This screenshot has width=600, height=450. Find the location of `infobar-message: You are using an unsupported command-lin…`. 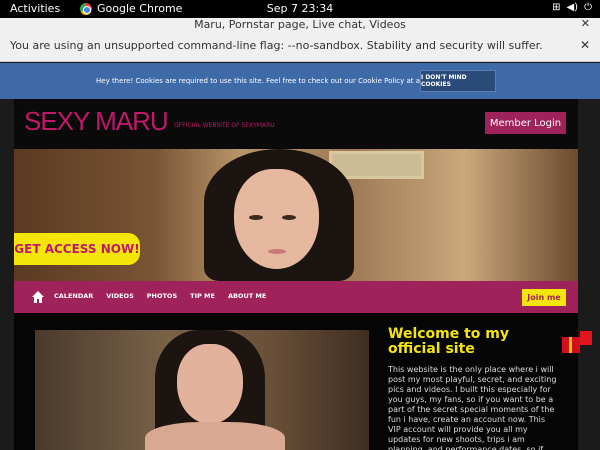

infobar-message: You are using an unsupported command-lin… is located at coordinates (276, 45).